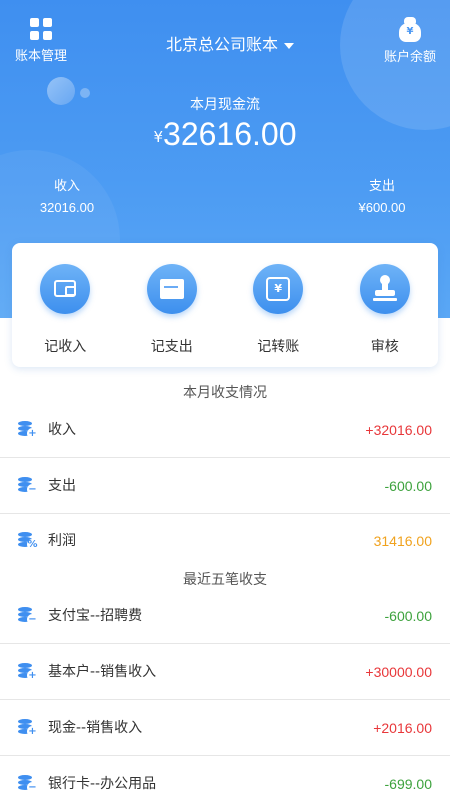 This screenshot has width=450, height=800. Describe the element at coordinates (171, 289) in the screenshot. I see `envelope-icon` at that location.